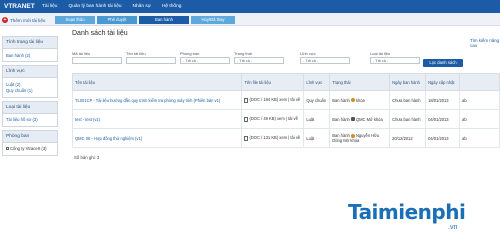 This screenshot has width=500, height=245. What do you see at coordinates (87, 157) in the screenshot?
I see `record-count: Số bản ghi: 3` at bounding box center [87, 157].